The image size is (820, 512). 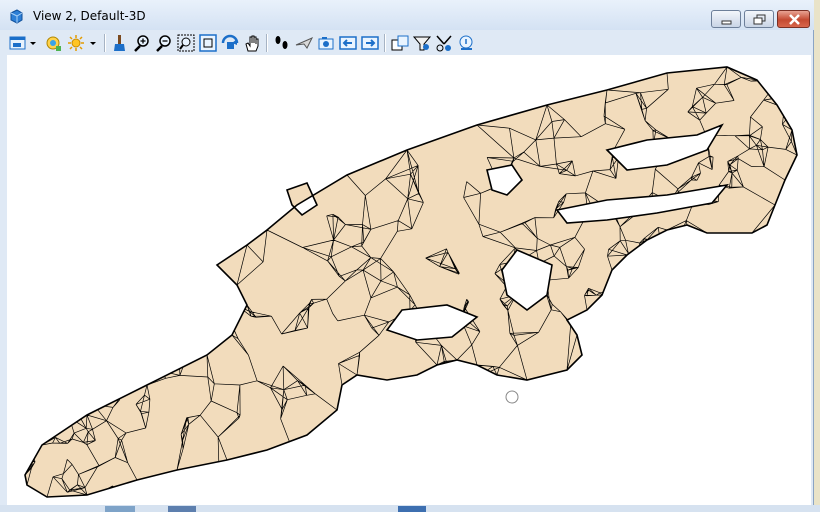 I want to click on view-attributes-icon, so click(x=17, y=43).